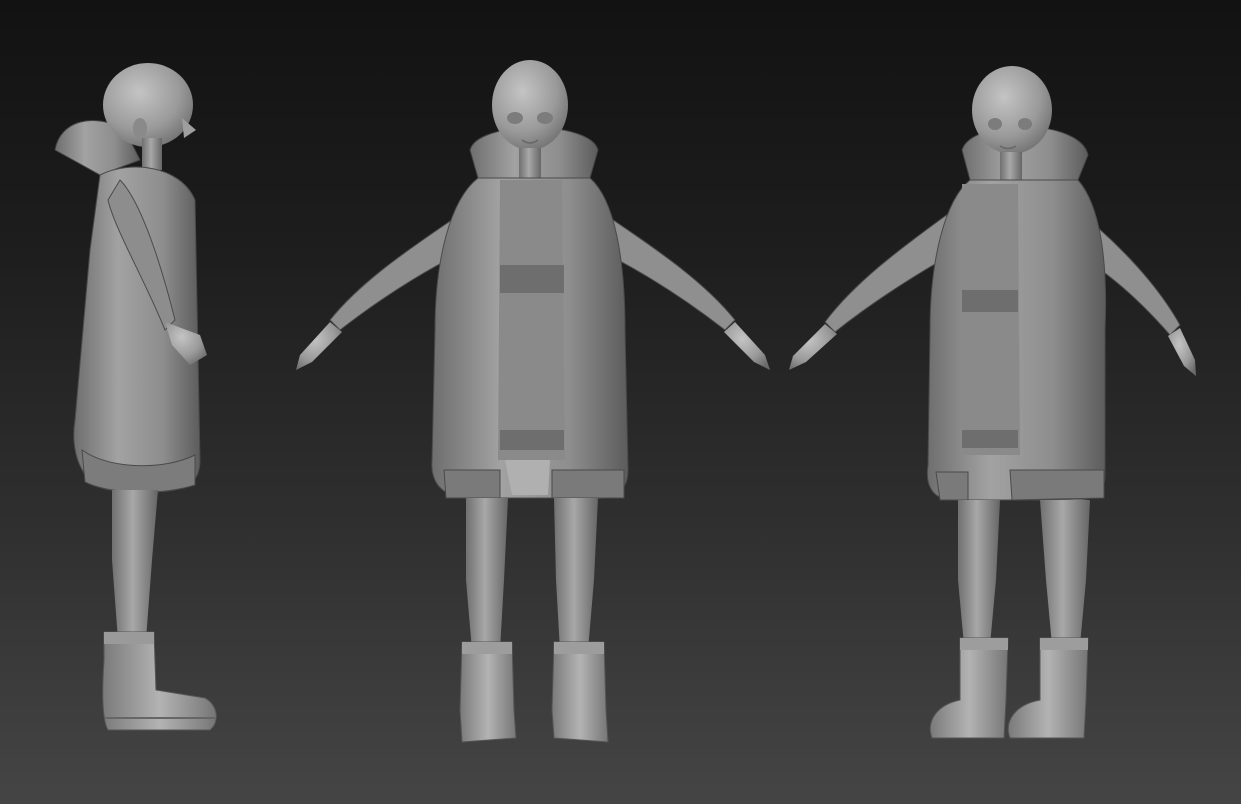 The image size is (1241, 804). Describe the element at coordinates (813, 347) in the screenshot. I see `hand-tq-left` at that location.